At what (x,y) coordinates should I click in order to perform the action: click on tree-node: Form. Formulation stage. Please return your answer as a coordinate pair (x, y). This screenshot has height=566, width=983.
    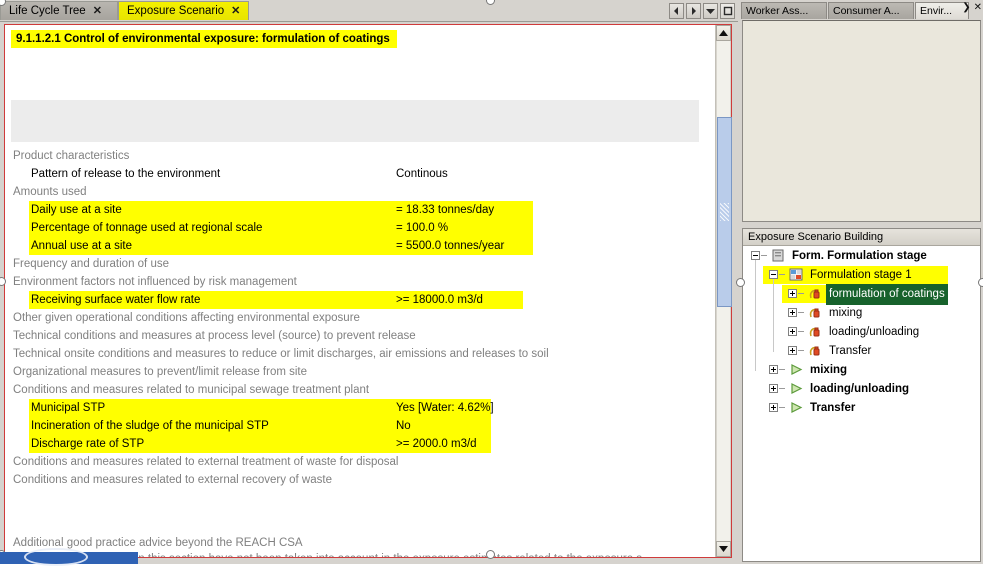
    Looking at the image, I should click on (861, 255).